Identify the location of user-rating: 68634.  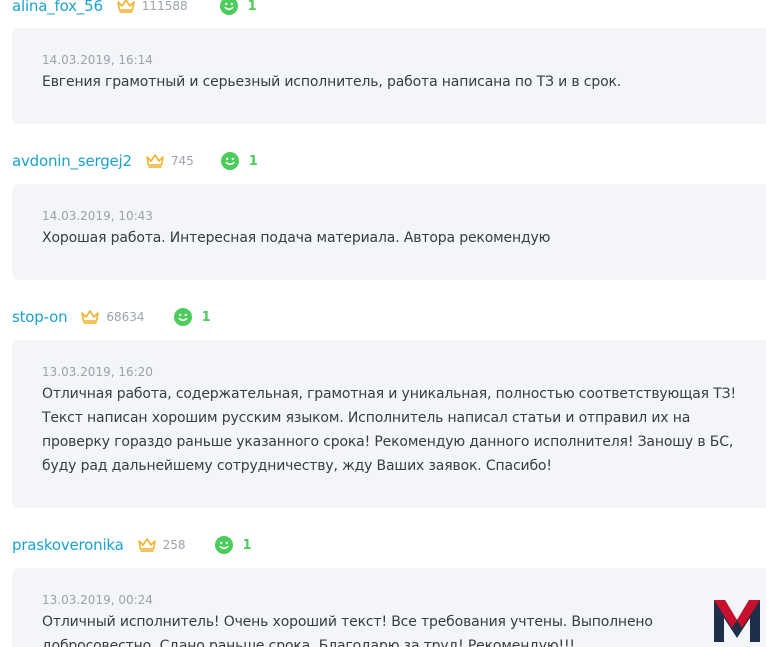
(125, 317).